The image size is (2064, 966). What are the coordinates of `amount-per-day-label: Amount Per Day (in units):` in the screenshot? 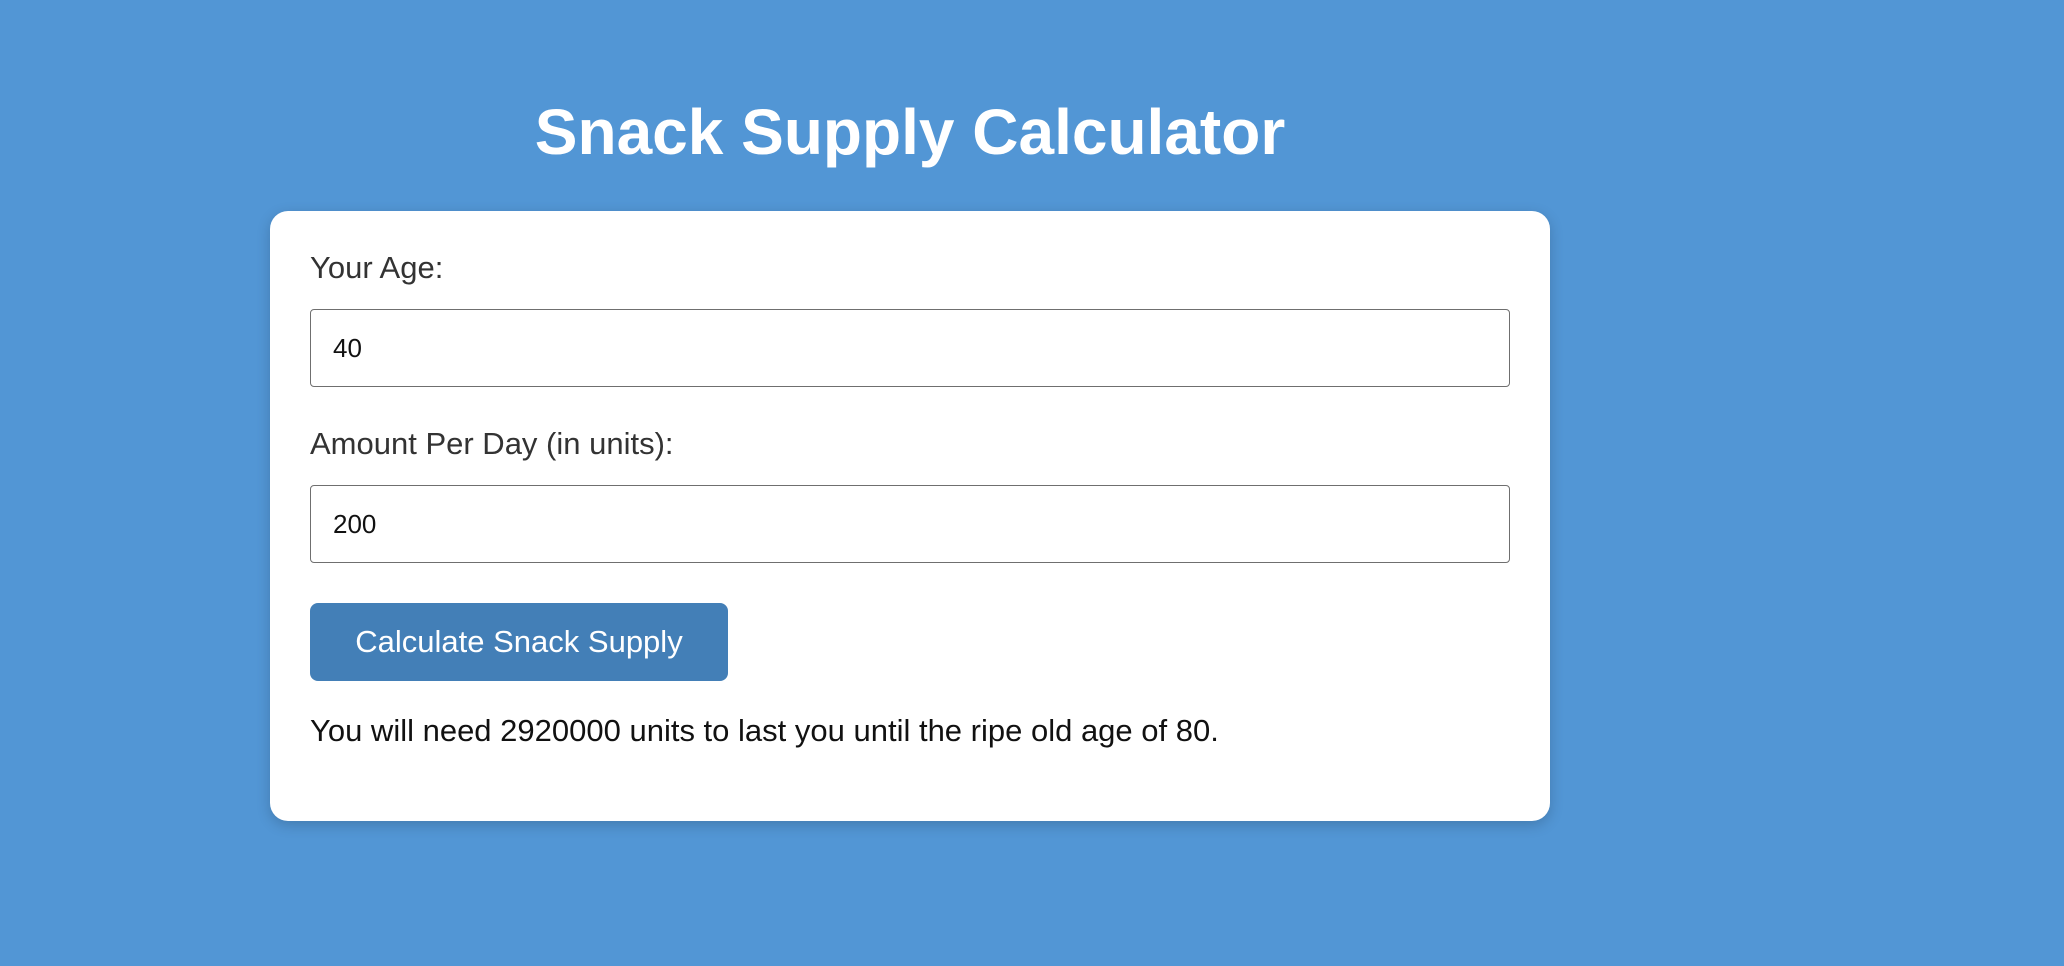 It's located at (492, 443).